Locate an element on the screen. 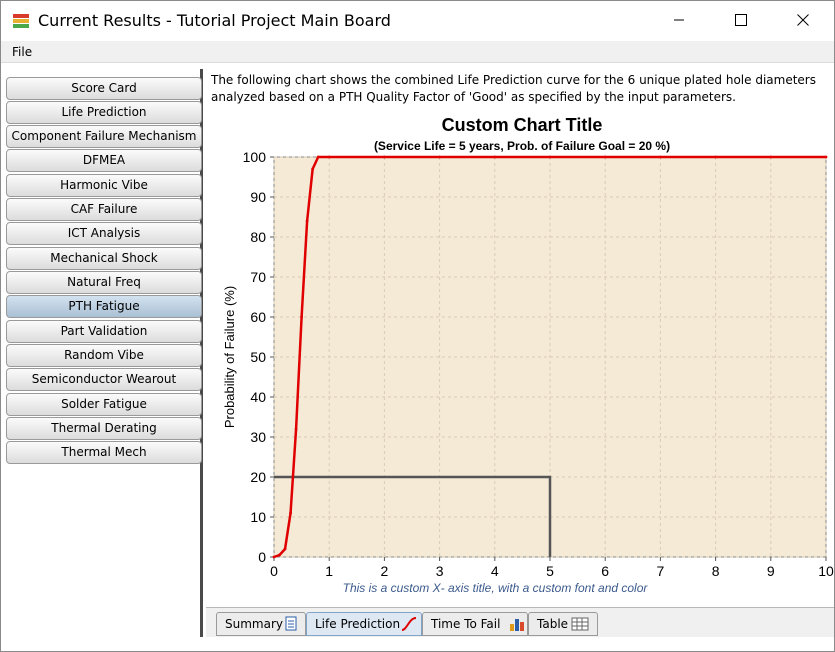 This screenshot has width=835, height=652. x-axis-ticks: 0 1 2 3 4 5 6 7 8 9 10 is located at coordinates (552, 568).